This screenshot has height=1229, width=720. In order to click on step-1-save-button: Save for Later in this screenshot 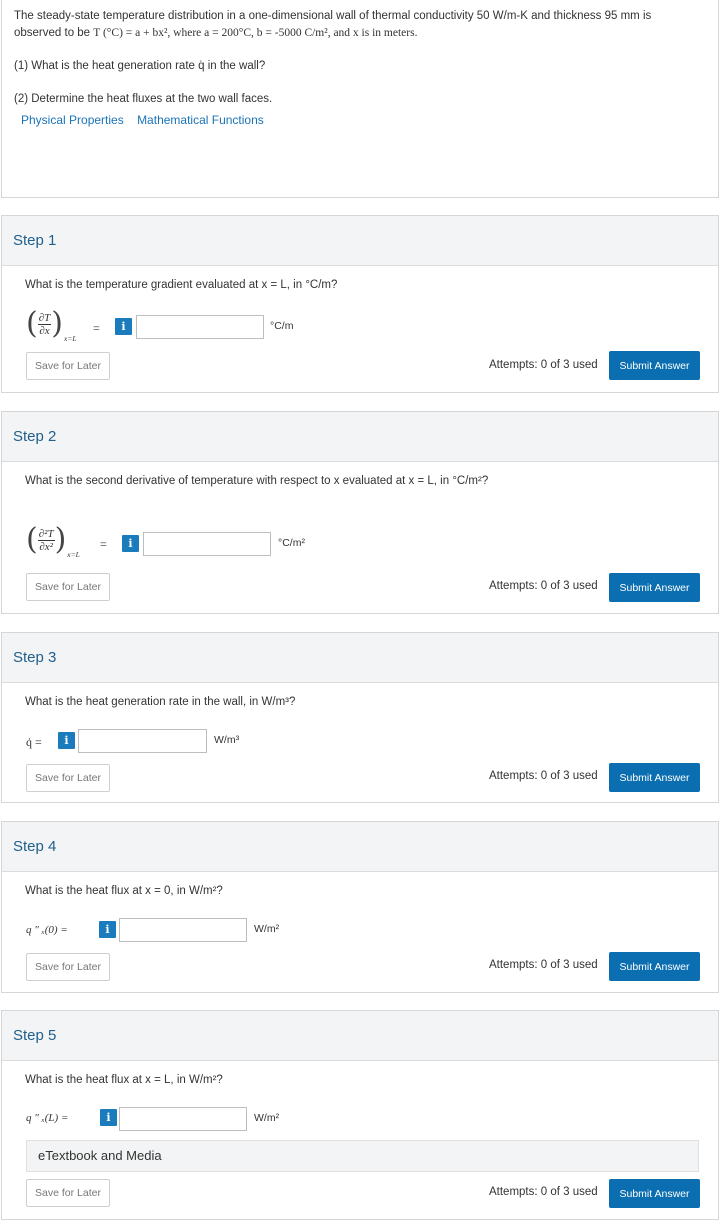, I will do `click(68, 366)`.